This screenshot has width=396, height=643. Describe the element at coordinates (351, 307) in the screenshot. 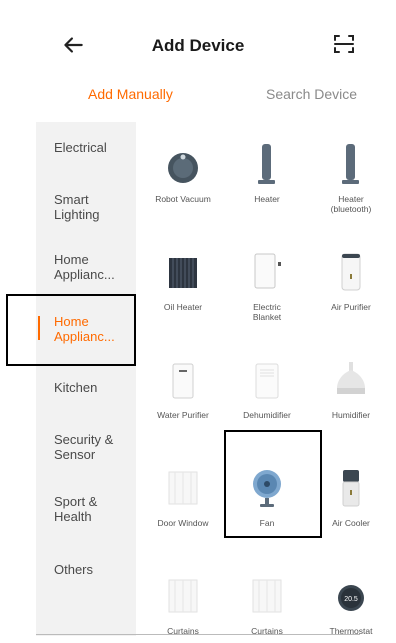

I see `device-label: Air Purifier` at that location.